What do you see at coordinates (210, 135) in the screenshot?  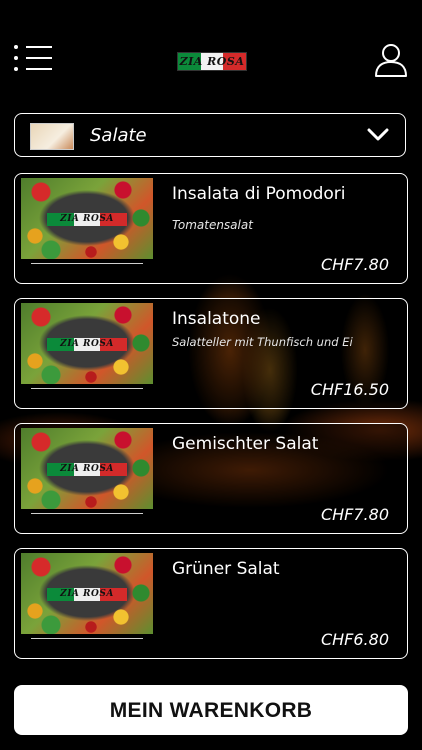 I see `category-dropdown: Salate` at bounding box center [210, 135].